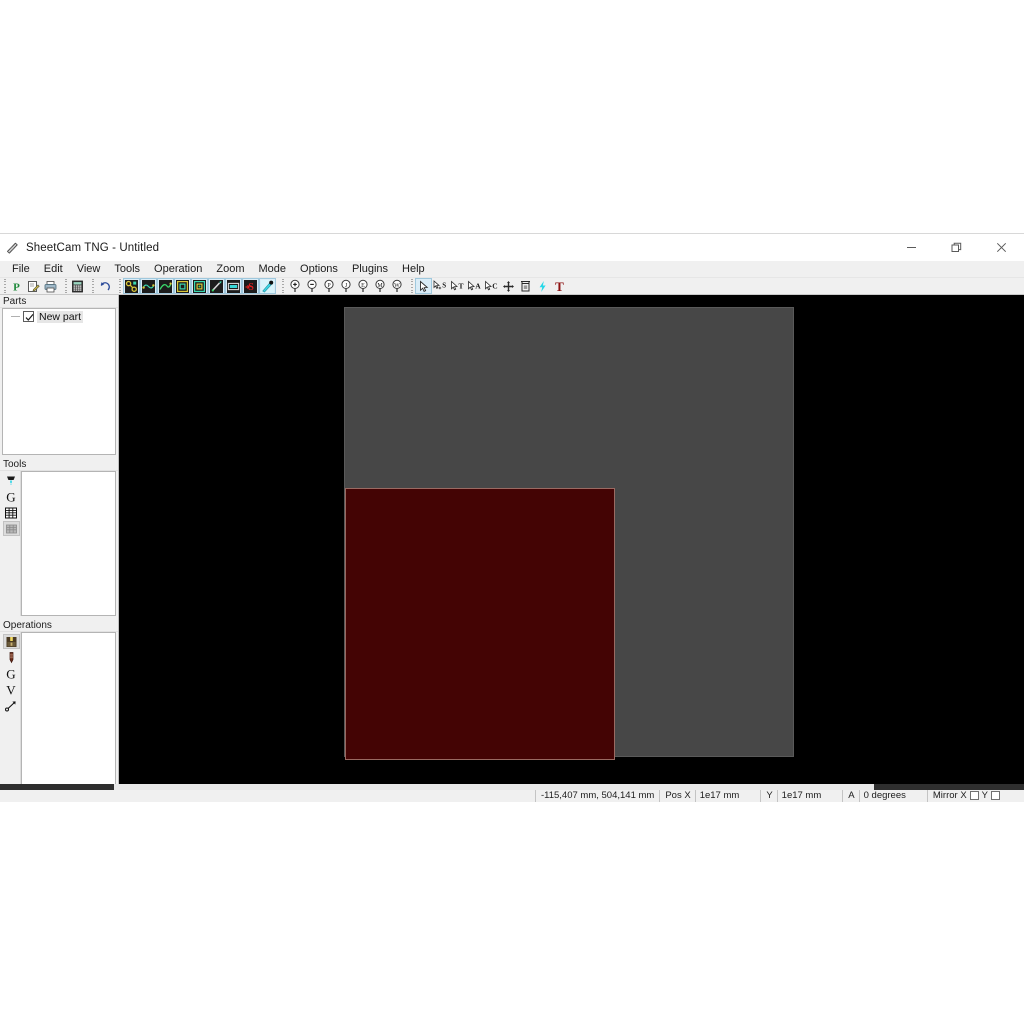 The width and height of the screenshot is (1024, 1024). Describe the element at coordinates (370, 269) in the screenshot. I see `menu-plugins: Plugins` at that location.